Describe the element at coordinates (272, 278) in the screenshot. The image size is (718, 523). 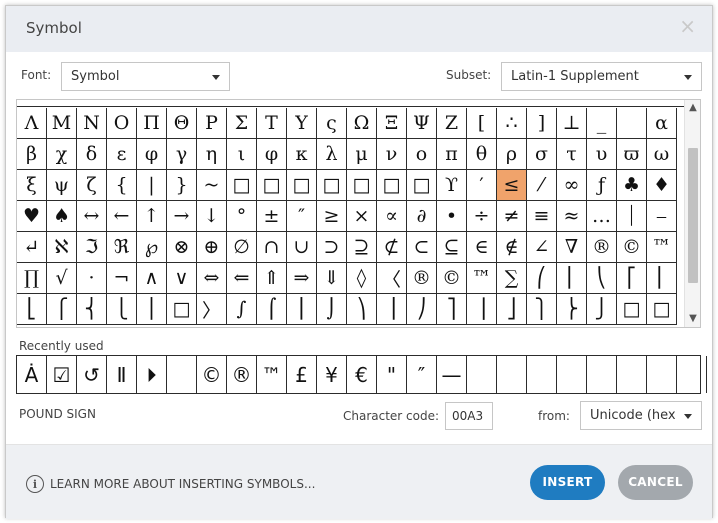
I see `symbol-cell: ⇑` at that location.